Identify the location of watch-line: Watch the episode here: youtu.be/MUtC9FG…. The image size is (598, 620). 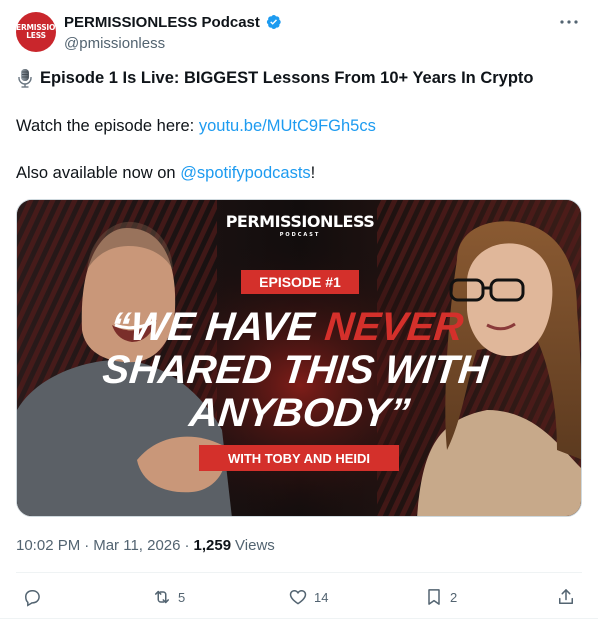
(196, 126).